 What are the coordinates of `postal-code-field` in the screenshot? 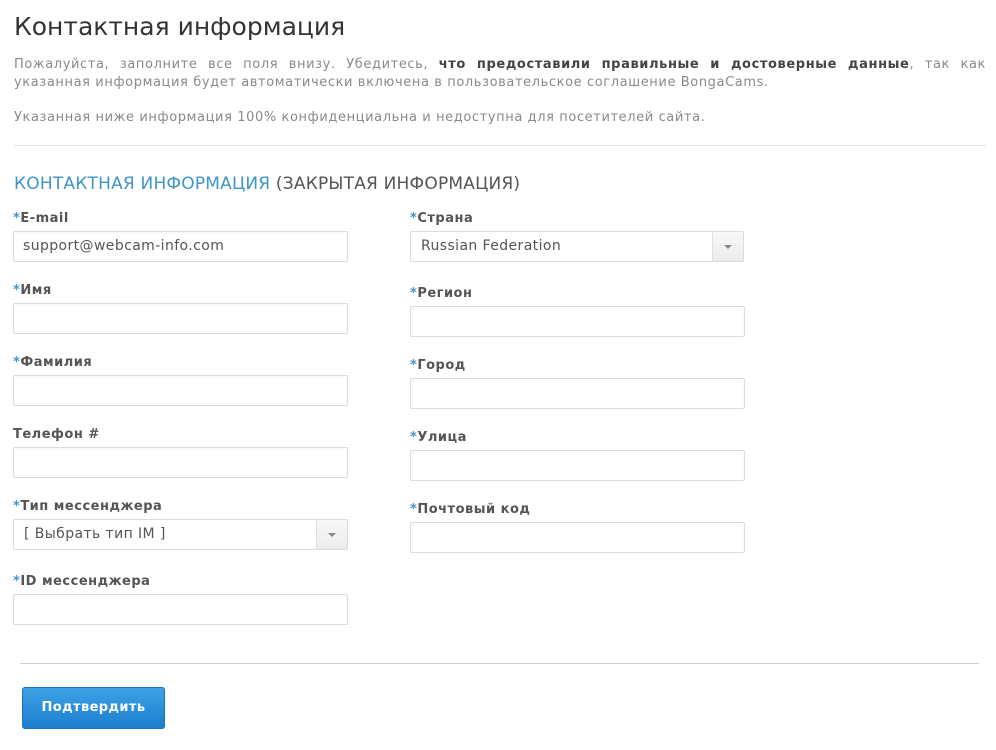 It's located at (577, 537).